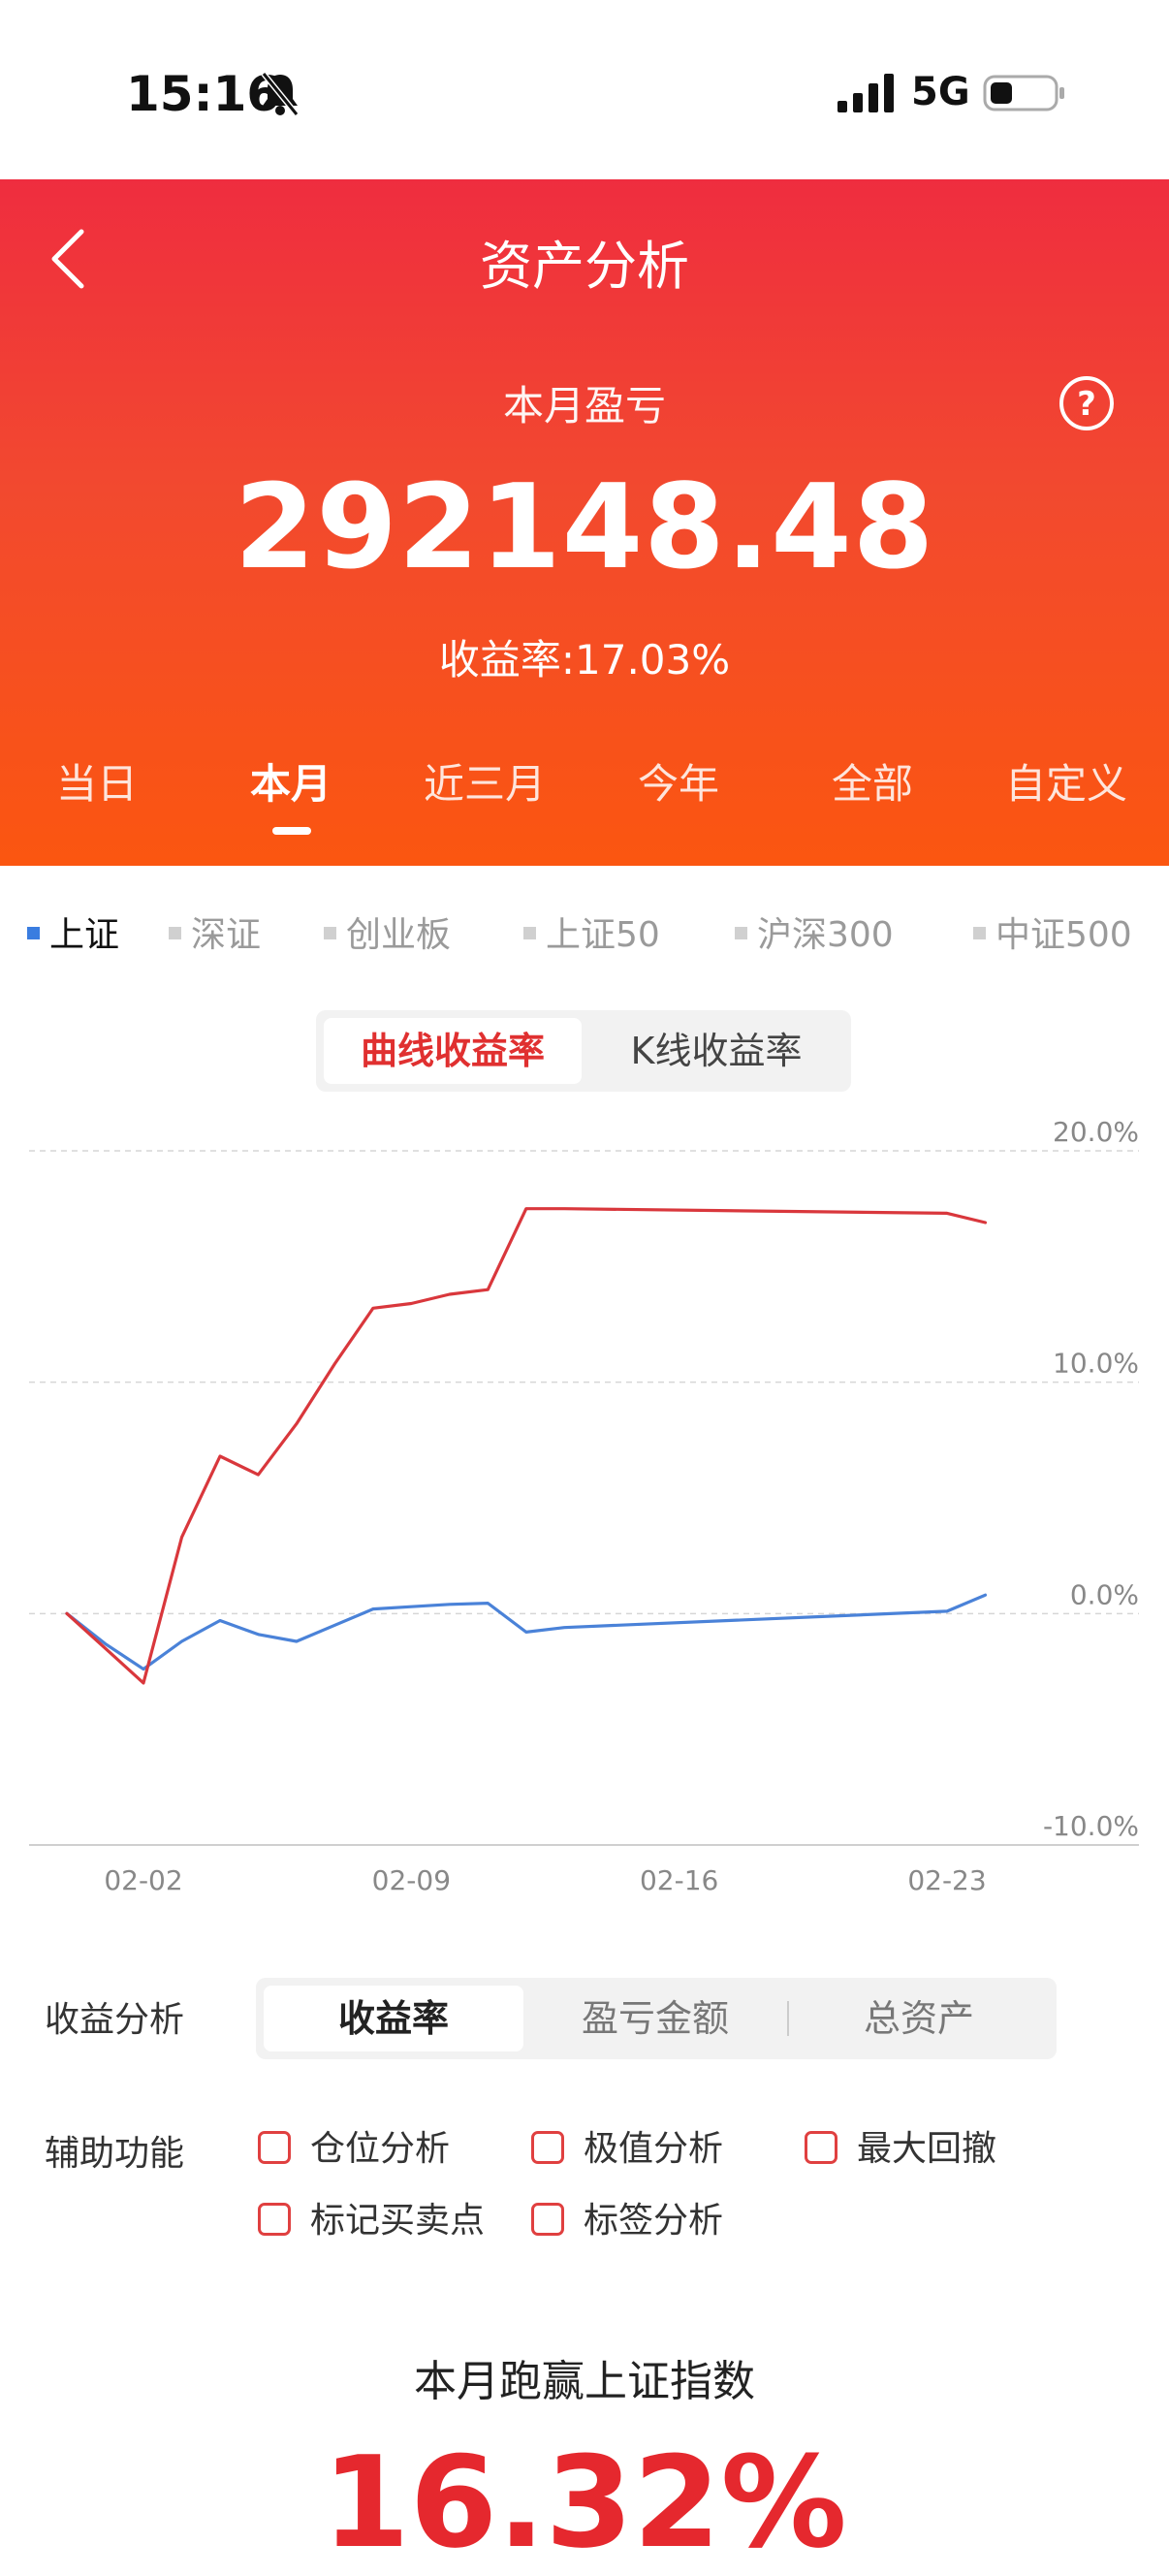  What do you see at coordinates (226, 935) in the screenshot?
I see `index-tab-label: 深证` at bounding box center [226, 935].